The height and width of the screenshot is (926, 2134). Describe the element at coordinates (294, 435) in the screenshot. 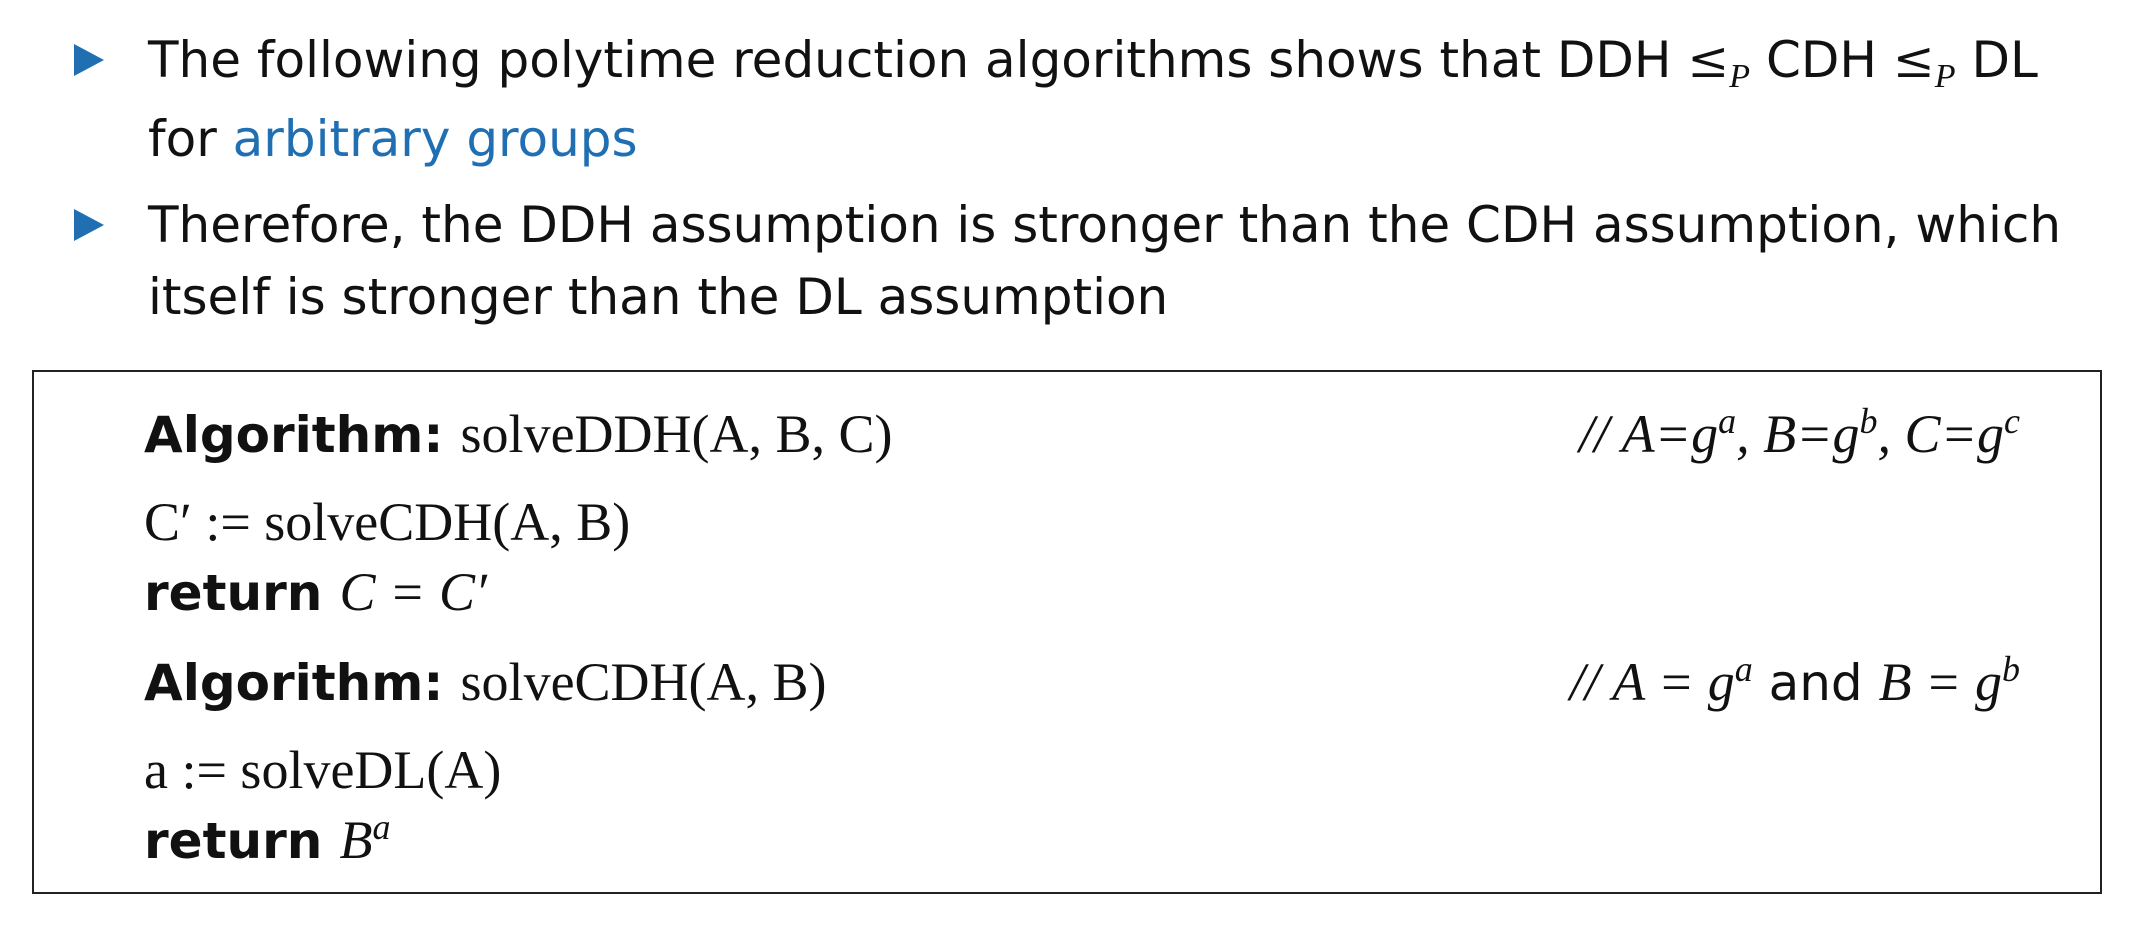

I see `algo1-keyword: Algorithm:` at that location.